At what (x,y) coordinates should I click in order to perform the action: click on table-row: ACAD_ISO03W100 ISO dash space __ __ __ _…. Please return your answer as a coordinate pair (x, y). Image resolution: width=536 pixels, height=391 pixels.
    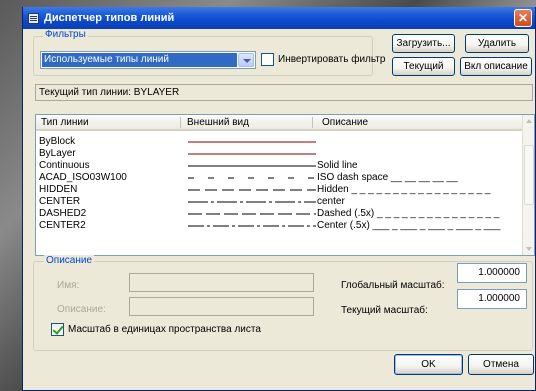
    Looking at the image, I should click on (280, 178).